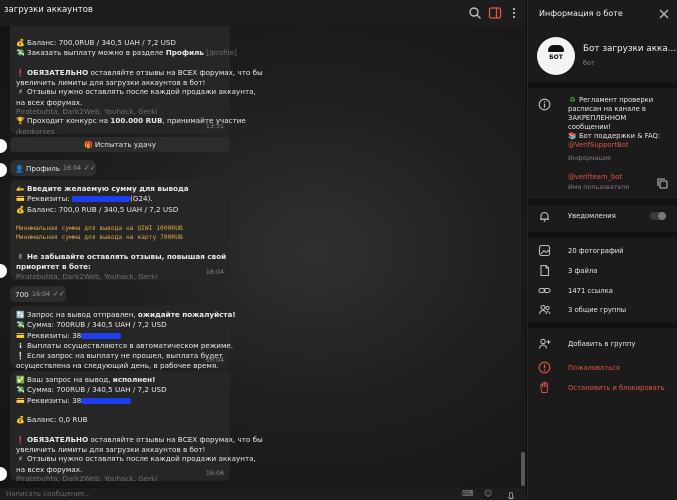 This screenshot has height=500, width=677. What do you see at coordinates (20, 380) in the screenshot?
I see `check-mark-icon: ✅` at bounding box center [20, 380].